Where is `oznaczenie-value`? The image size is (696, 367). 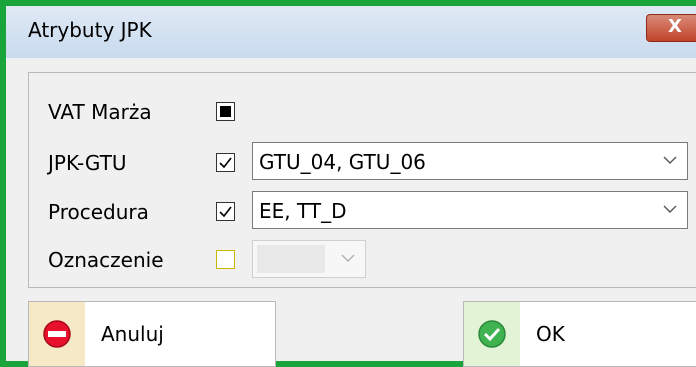 oznaczenie-value is located at coordinates (291, 259).